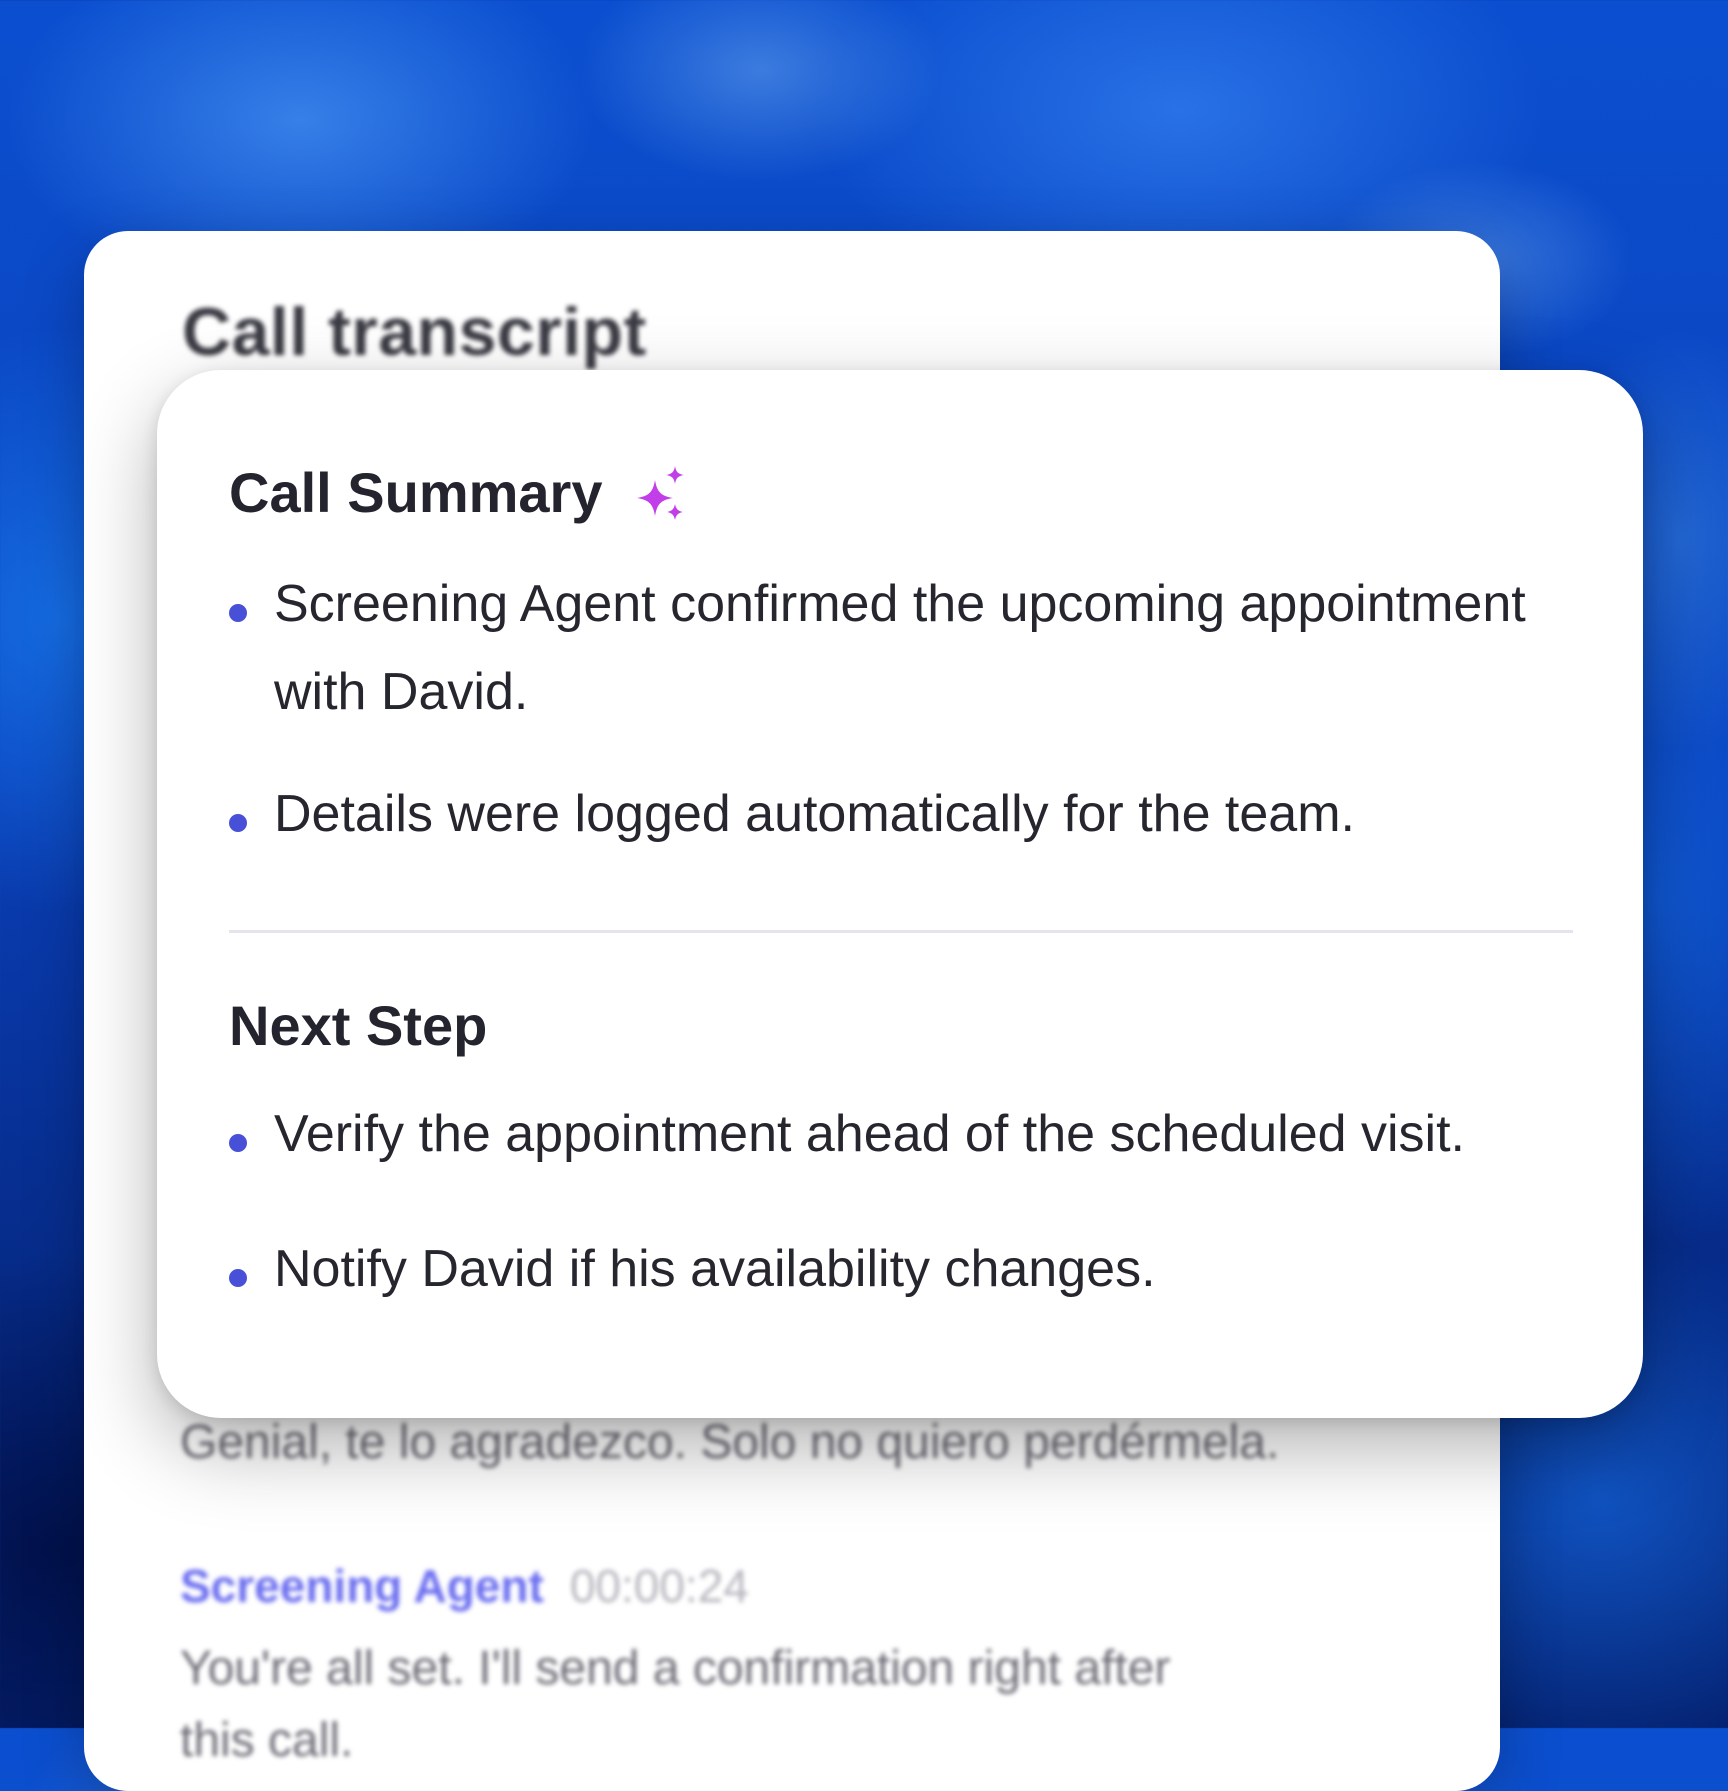 The width and height of the screenshot is (1728, 1791). Describe the element at coordinates (659, 1586) in the screenshot. I see `message-timestamp: 00:00:24` at that location.